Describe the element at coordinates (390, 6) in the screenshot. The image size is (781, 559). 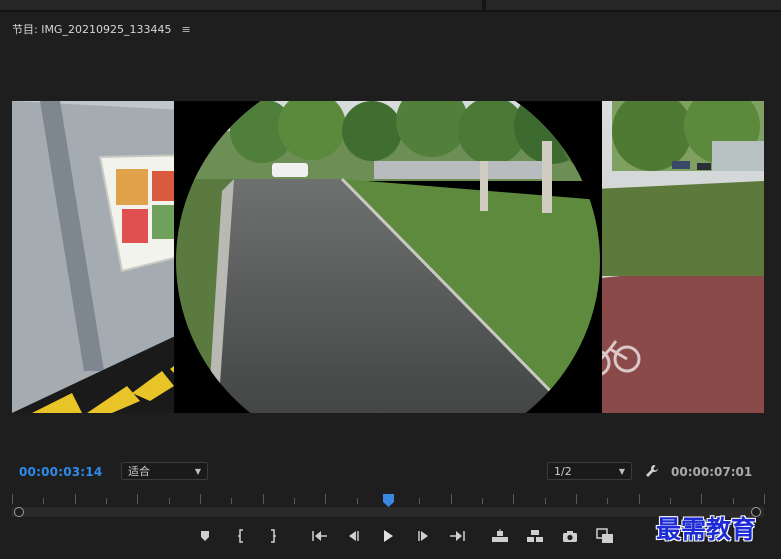
I see `top-divider` at that location.